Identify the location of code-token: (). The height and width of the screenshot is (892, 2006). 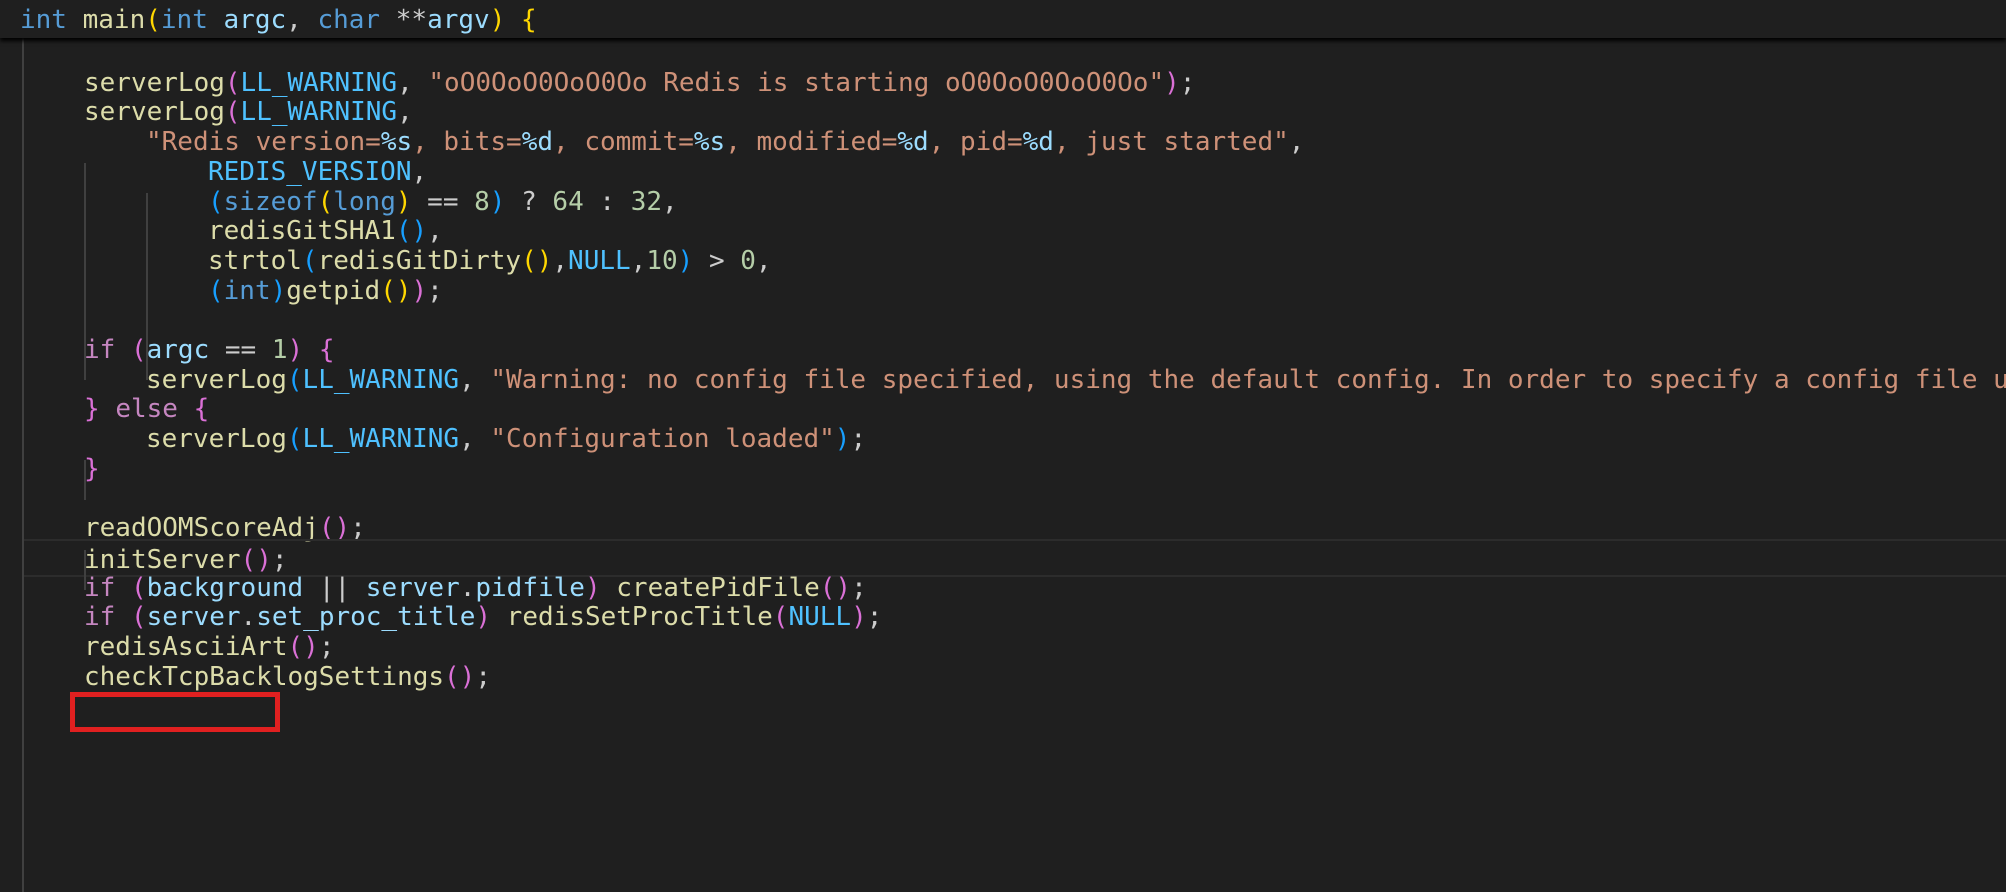
(460, 676).